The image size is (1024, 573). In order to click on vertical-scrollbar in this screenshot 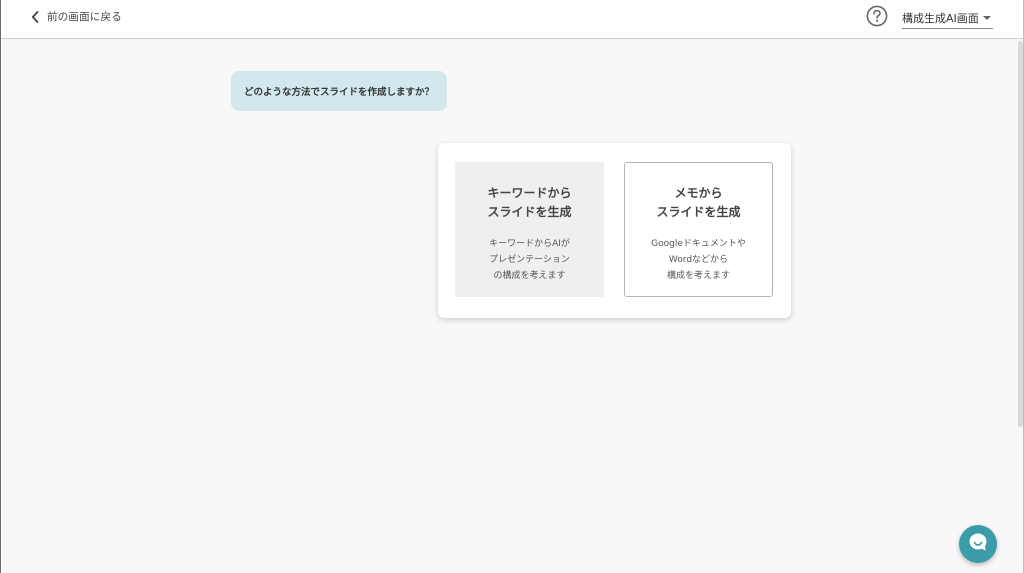, I will do `click(1020, 306)`.